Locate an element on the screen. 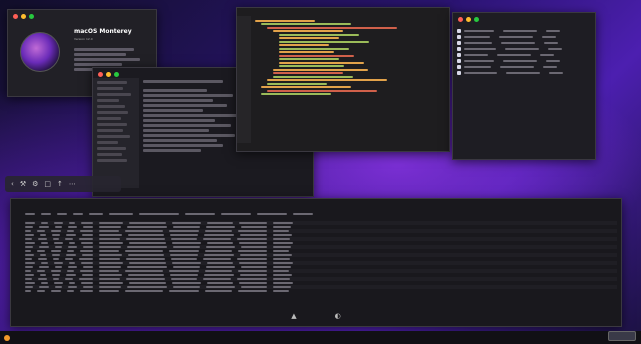 Image resolution: width=641 pixels, height=344 pixels. table-row is located at coordinates (321, 291).